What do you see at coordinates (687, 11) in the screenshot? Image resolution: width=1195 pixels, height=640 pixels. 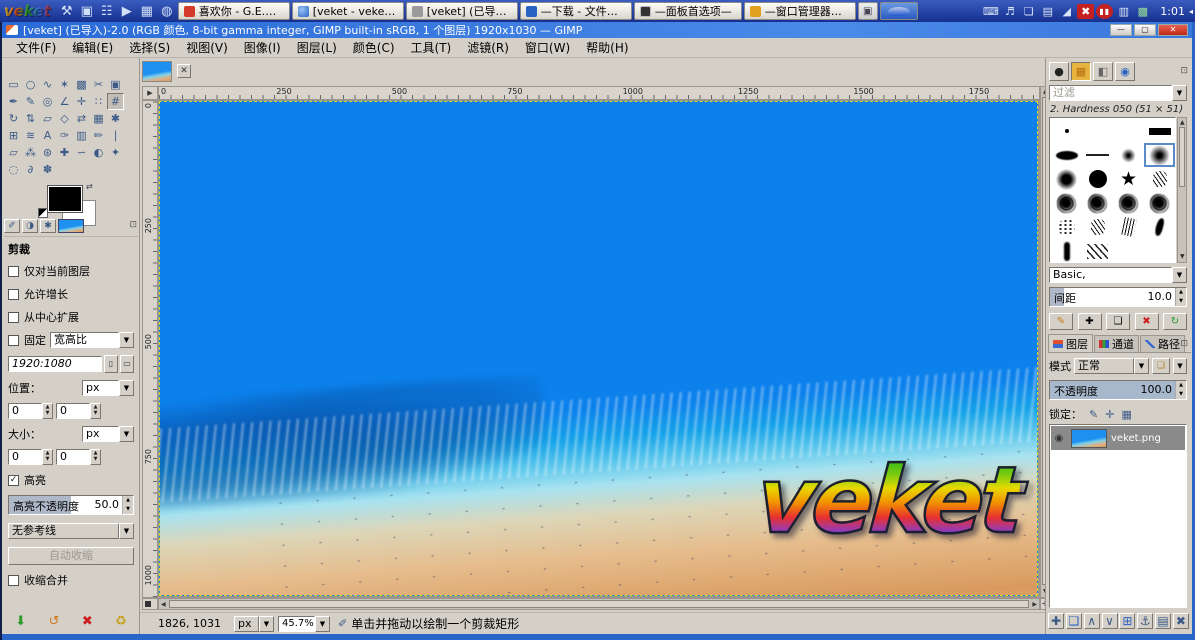 I see `taskbar-window-panel: —面板首选项—` at bounding box center [687, 11].